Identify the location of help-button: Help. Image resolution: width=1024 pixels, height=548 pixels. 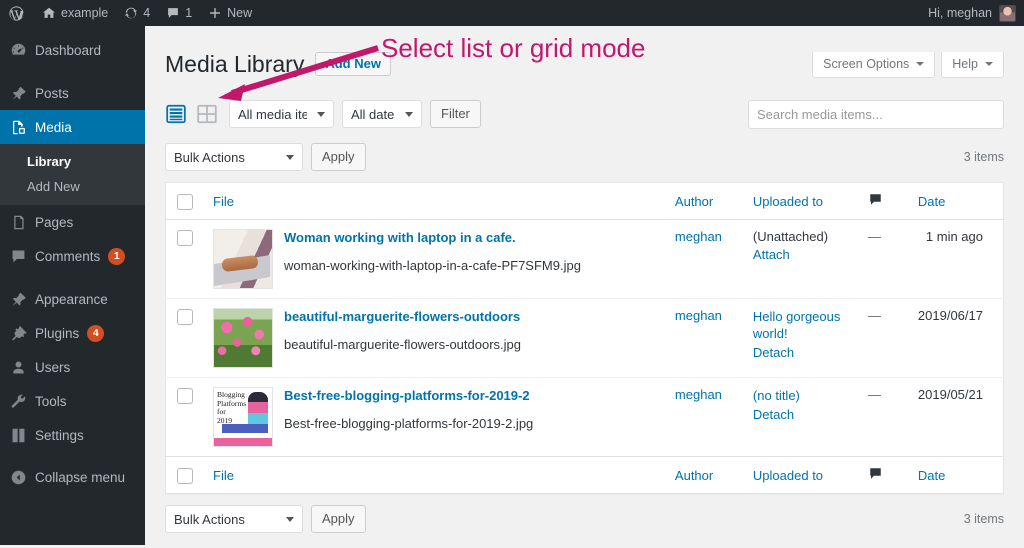
(972, 65).